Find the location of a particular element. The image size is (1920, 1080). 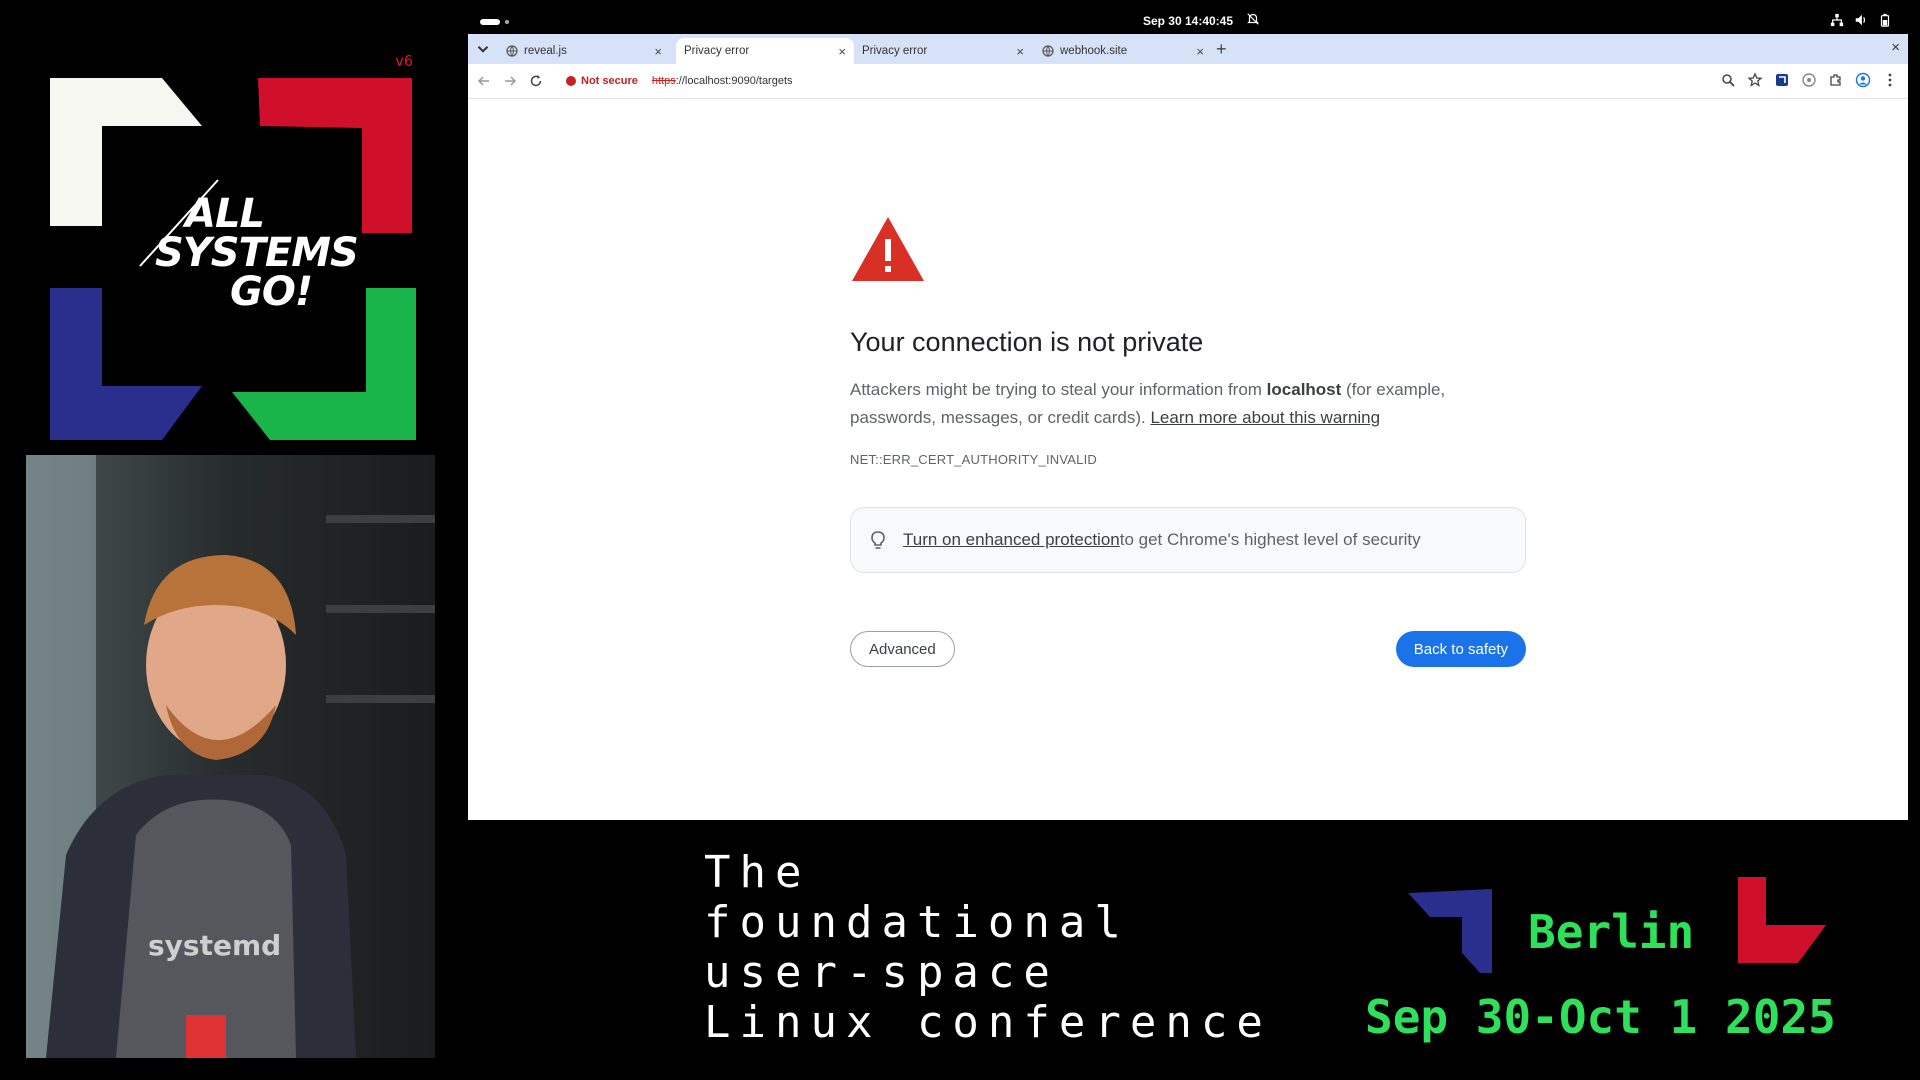

bookmark-star-icon is located at coordinates (1755, 80).